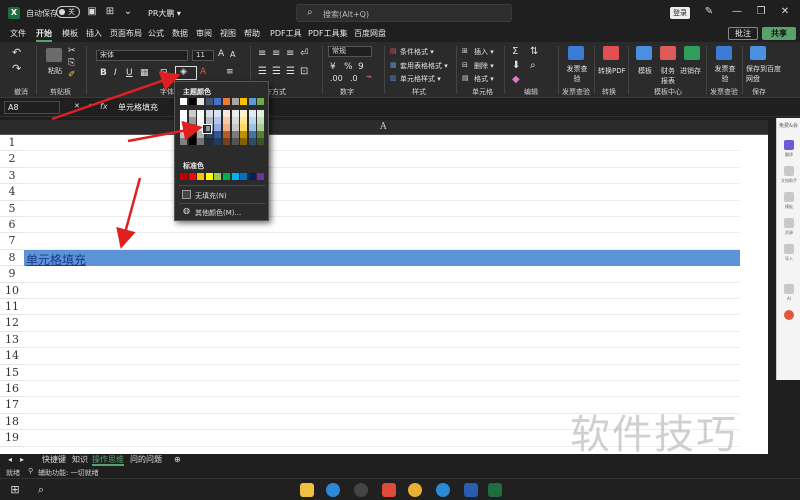  I want to click on arrow-to-cell, so click(129, 213).